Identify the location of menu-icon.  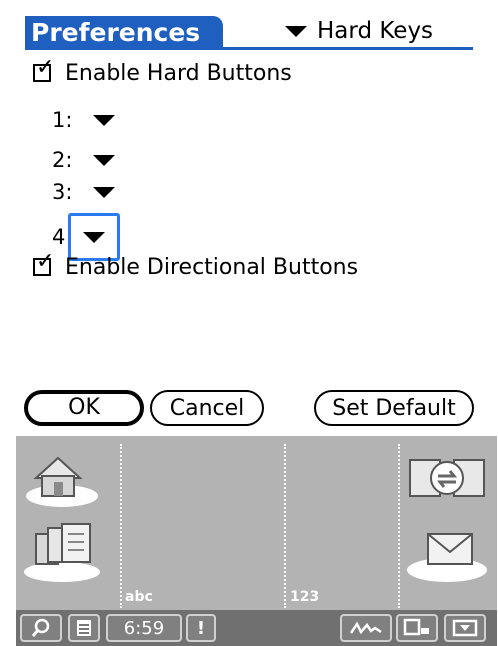
(84, 628).